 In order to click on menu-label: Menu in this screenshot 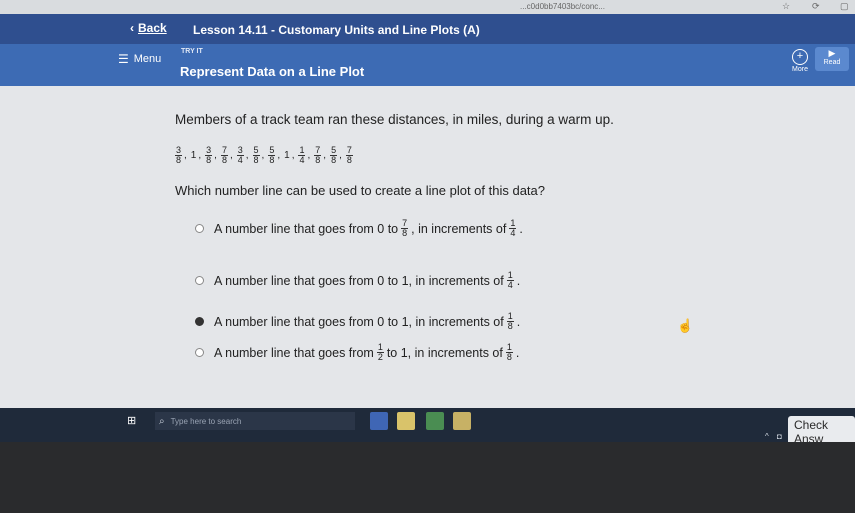, I will do `click(147, 59)`.